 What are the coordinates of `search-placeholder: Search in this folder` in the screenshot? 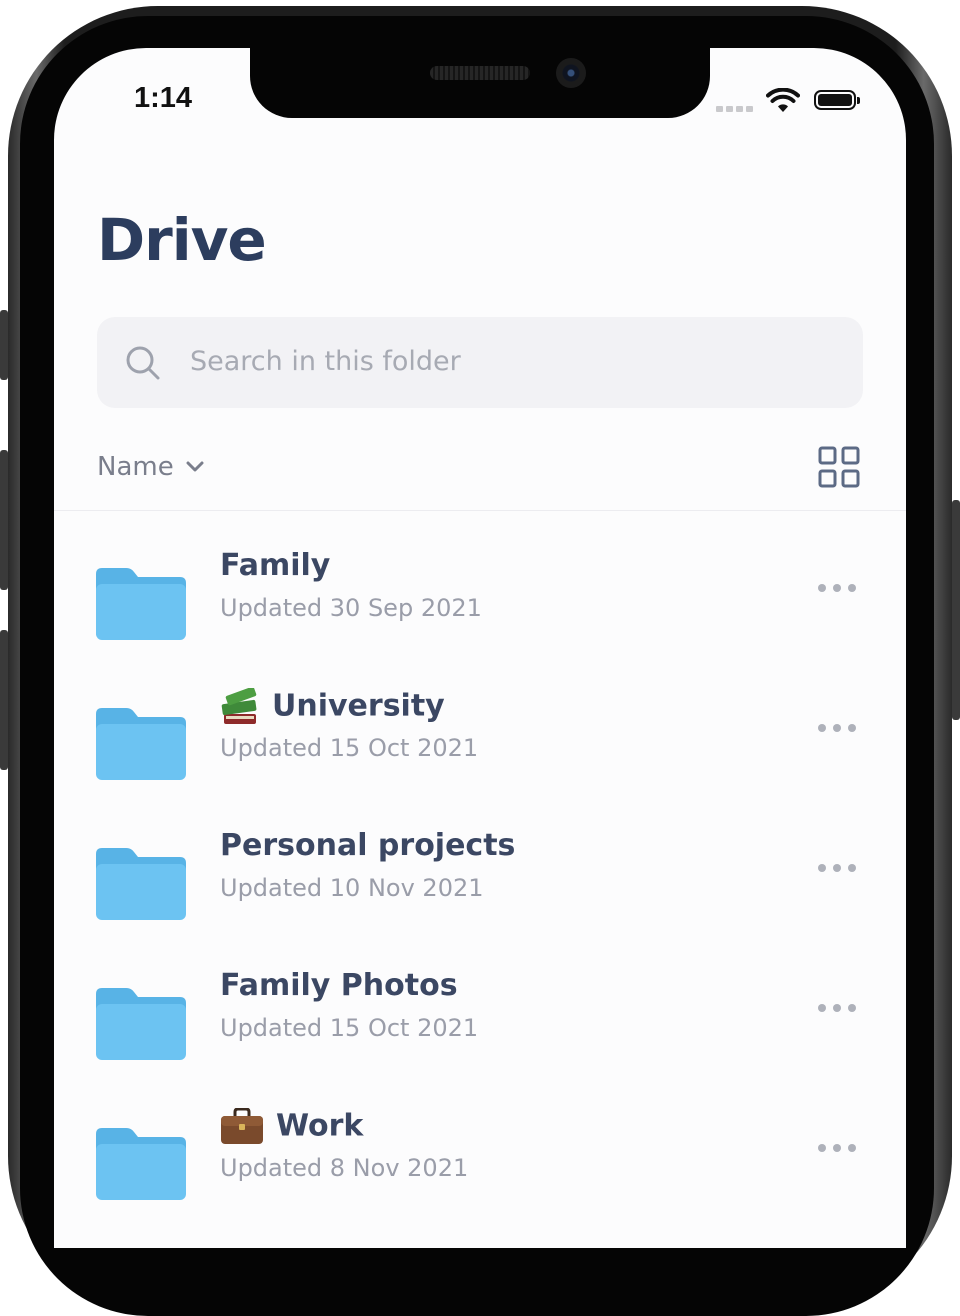 It's located at (325, 361).